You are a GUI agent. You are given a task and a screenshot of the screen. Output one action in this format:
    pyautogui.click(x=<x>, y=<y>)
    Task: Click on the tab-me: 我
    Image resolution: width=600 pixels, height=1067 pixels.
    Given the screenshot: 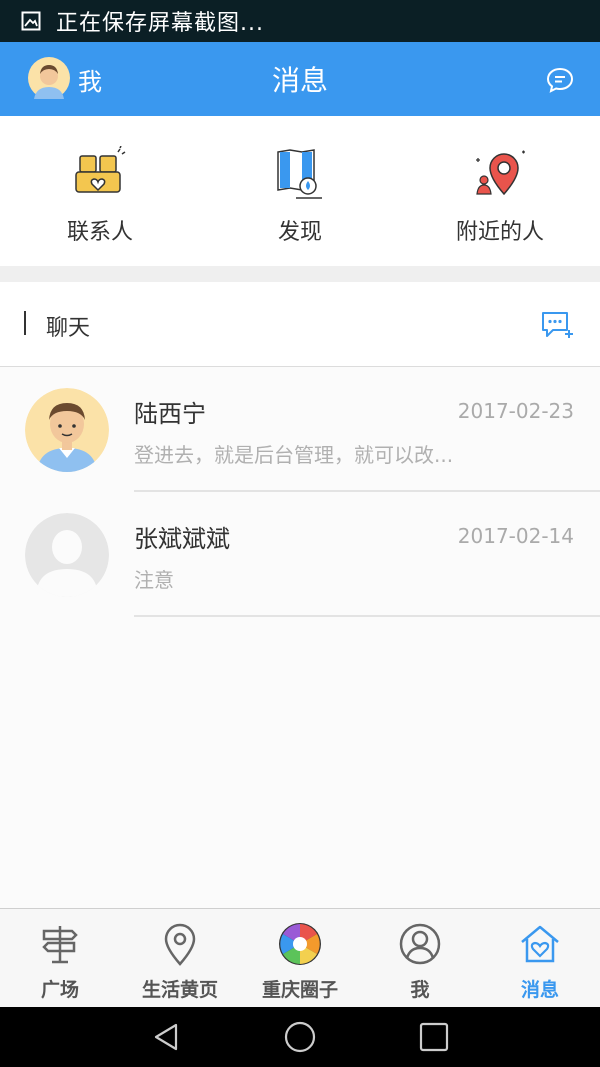 What is the action you would take?
    pyautogui.click(x=420, y=958)
    